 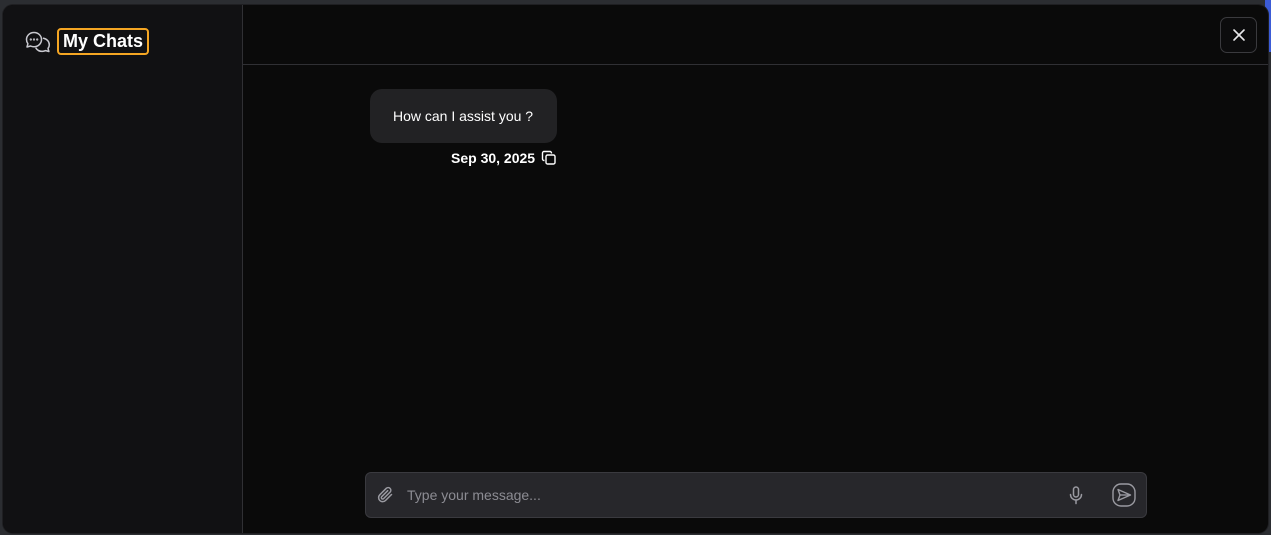 What do you see at coordinates (386, 495) in the screenshot?
I see `paperclip-icon` at bounding box center [386, 495].